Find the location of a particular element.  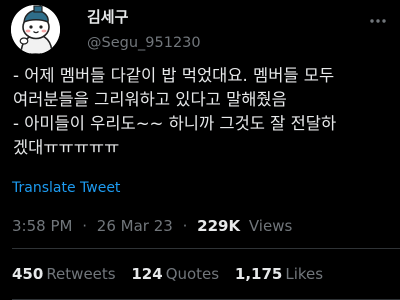

tweet-stats: 450 Retweets 124 Quotes 1,175 Likes is located at coordinates (173, 274).